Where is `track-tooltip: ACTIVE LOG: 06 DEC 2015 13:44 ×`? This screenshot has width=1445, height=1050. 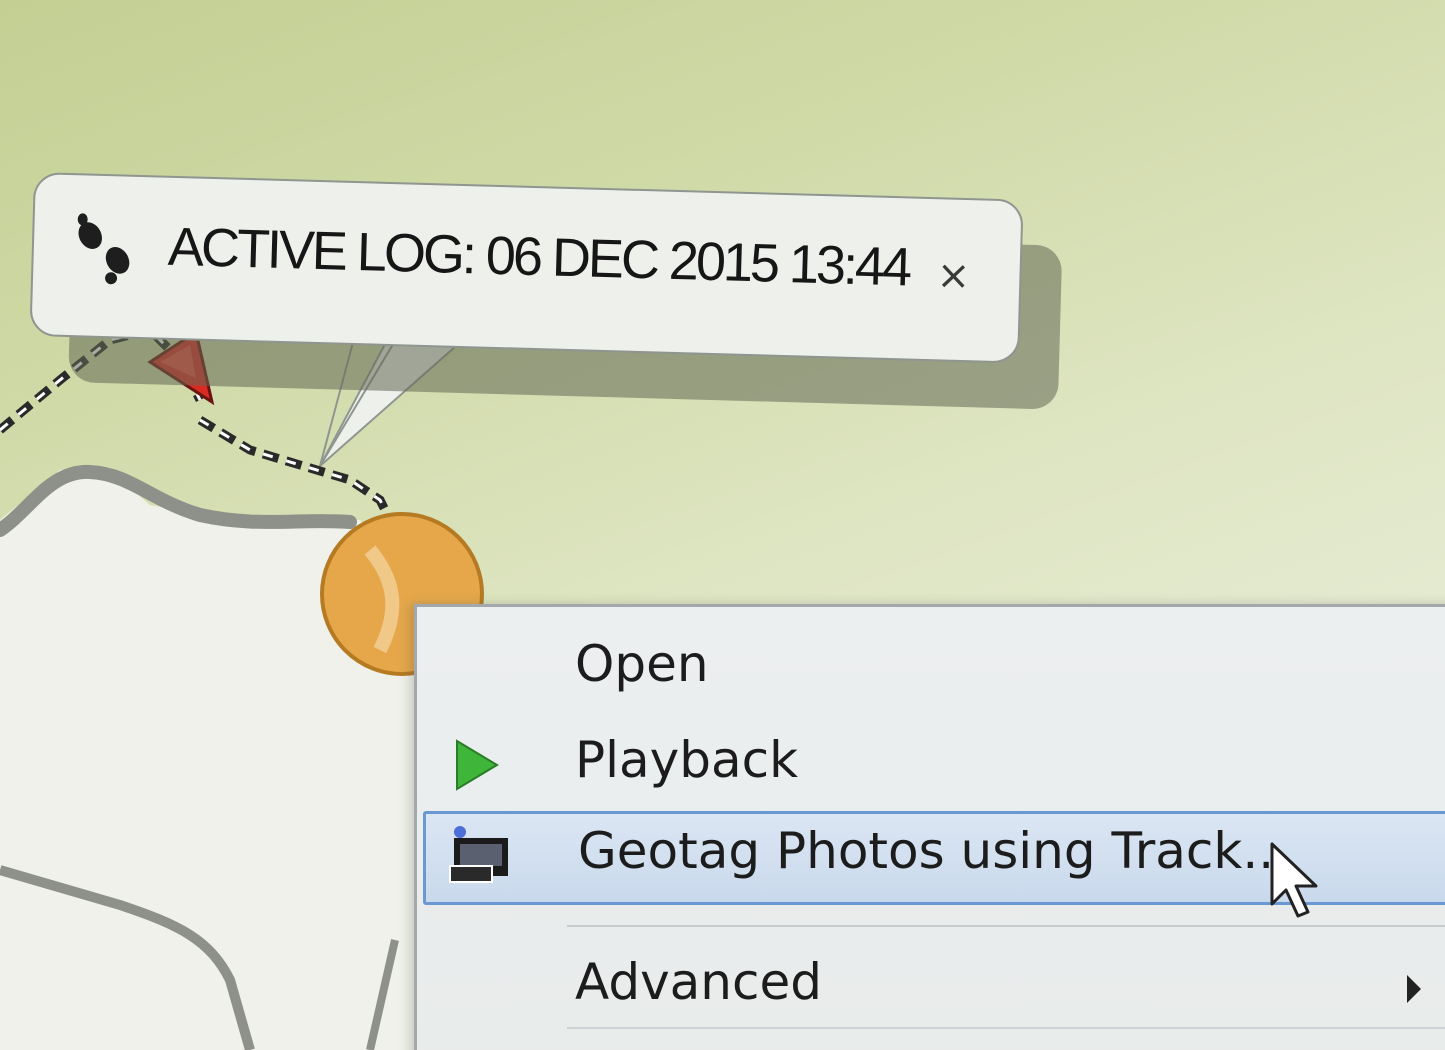 track-tooltip: ACTIVE LOG: 06 DEC 2015 13:44 × is located at coordinates (526, 268).